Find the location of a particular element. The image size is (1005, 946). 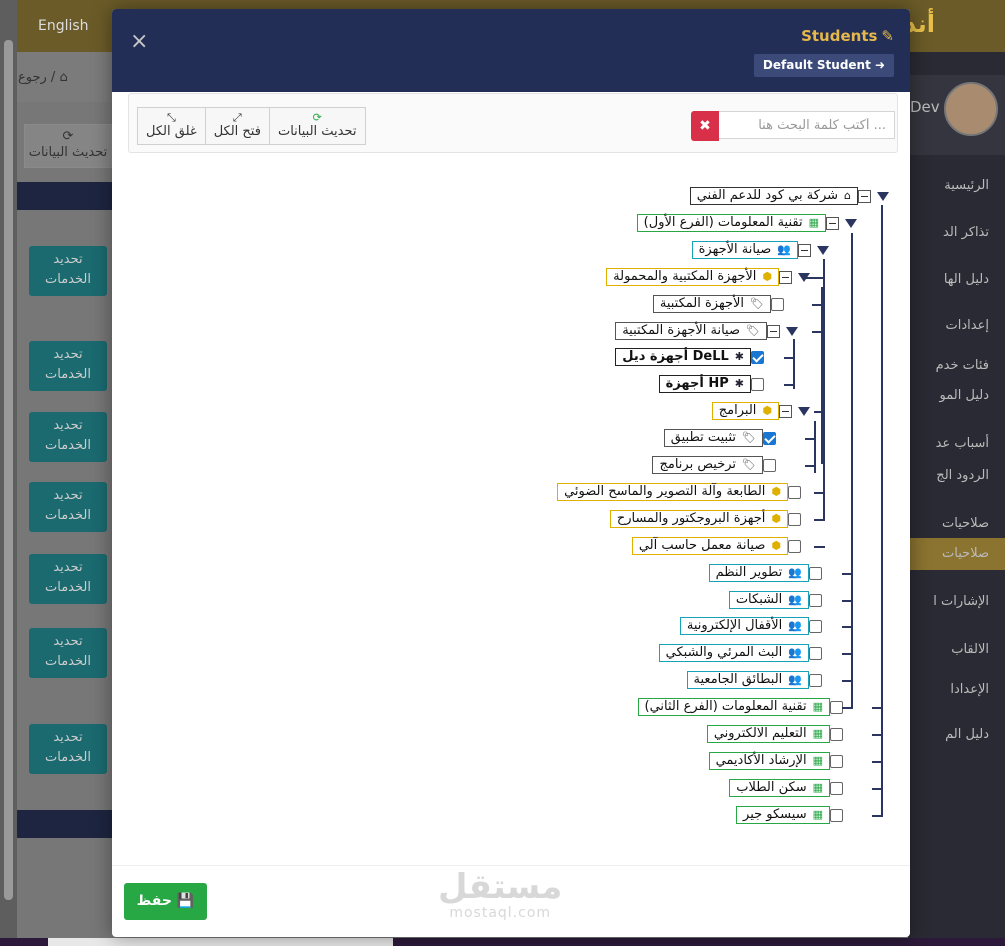

tree-node-label: ▦ التعليم الالكتروني is located at coordinates (768, 734).